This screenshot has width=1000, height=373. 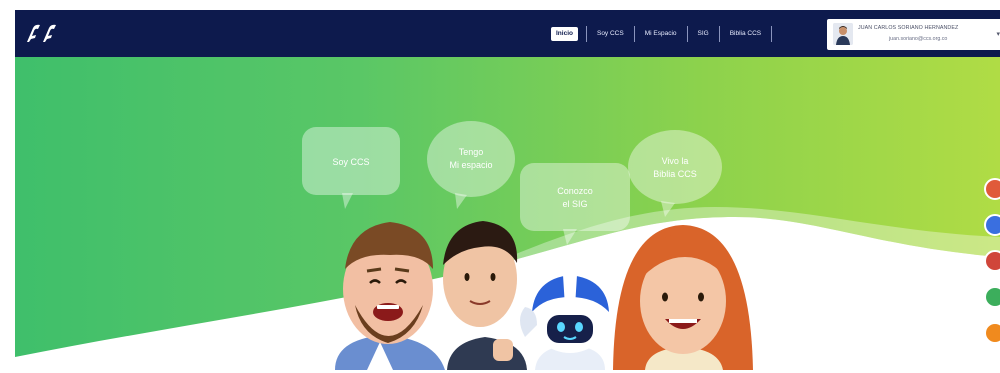 What do you see at coordinates (610, 34) in the screenshot?
I see `nav-soy-ccs: Soy CCS` at bounding box center [610, 34].